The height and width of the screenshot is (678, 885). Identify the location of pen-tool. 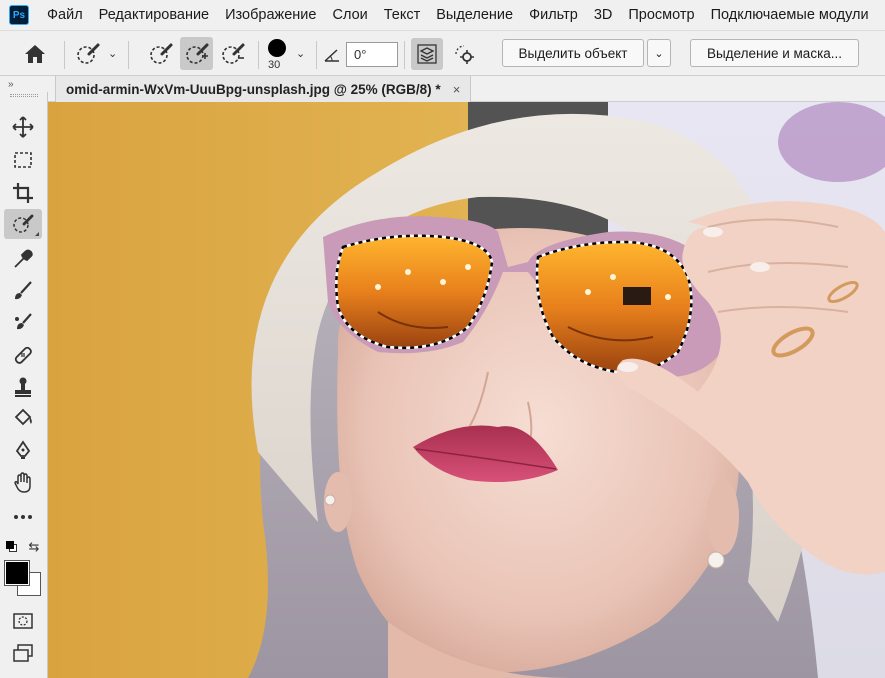
(23, 451).